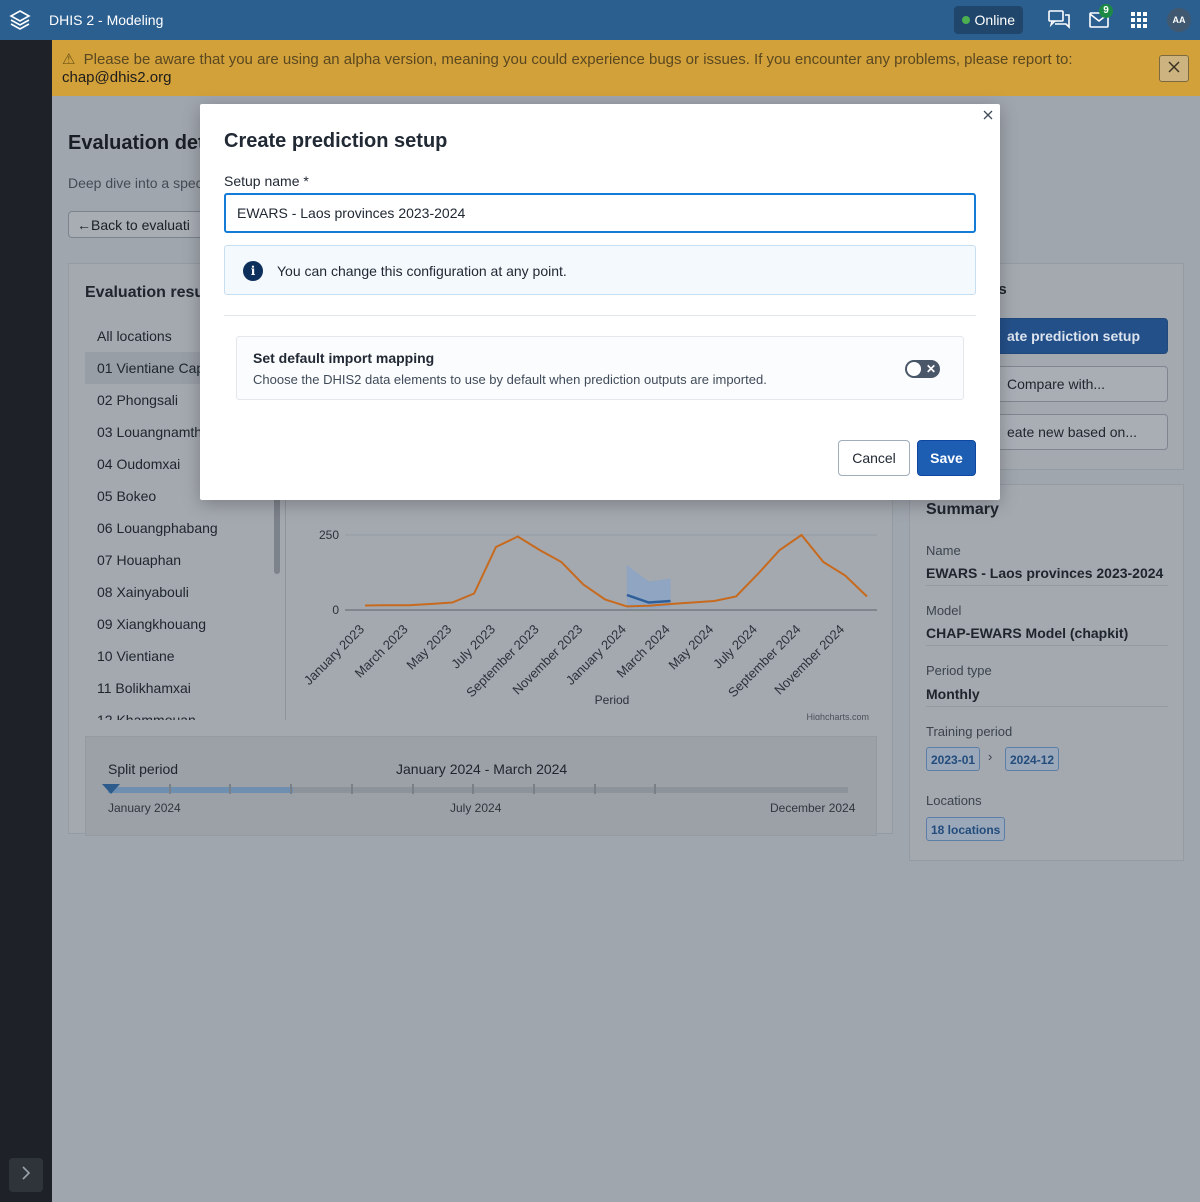 Image resolution: width=1200 pixels, height=1202 pixels. Describe the element at coordinates (69, 59) in the screenshot. I see `warning-icon: ⚠` at that location.